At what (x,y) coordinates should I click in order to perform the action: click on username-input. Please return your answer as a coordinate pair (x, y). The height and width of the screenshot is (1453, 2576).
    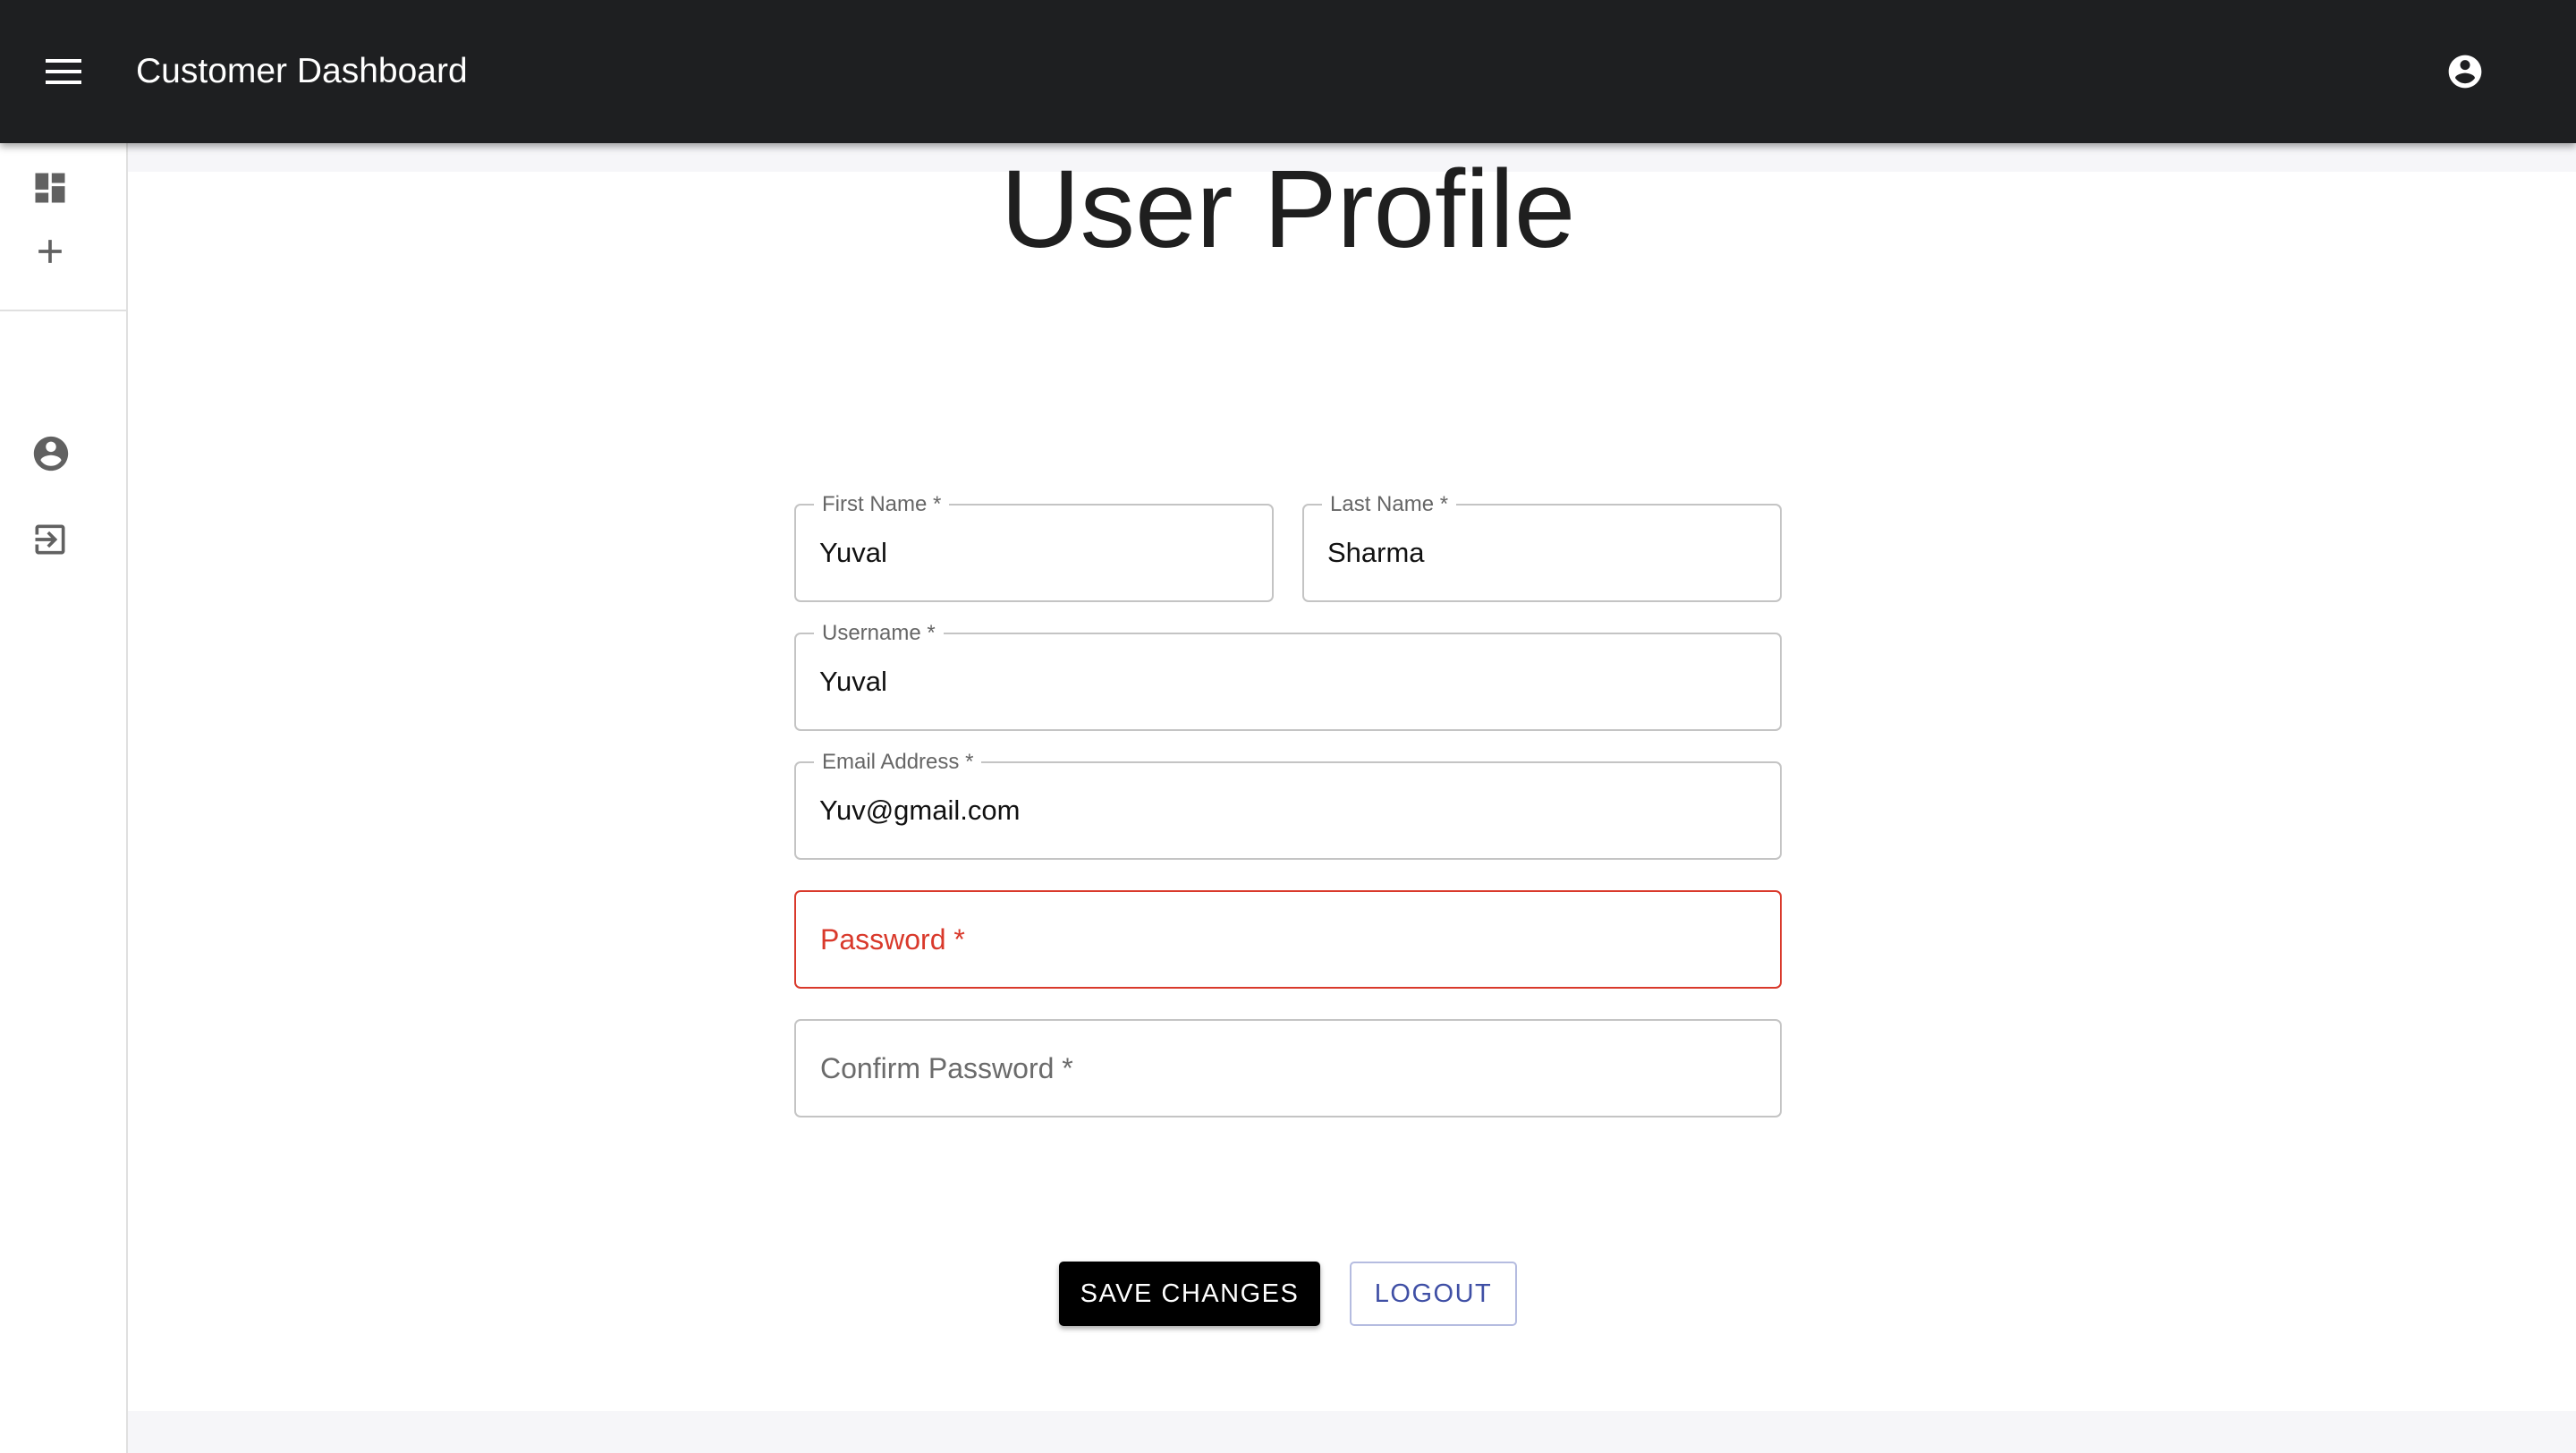
    Looking at the image, I should click on (1288, 681).